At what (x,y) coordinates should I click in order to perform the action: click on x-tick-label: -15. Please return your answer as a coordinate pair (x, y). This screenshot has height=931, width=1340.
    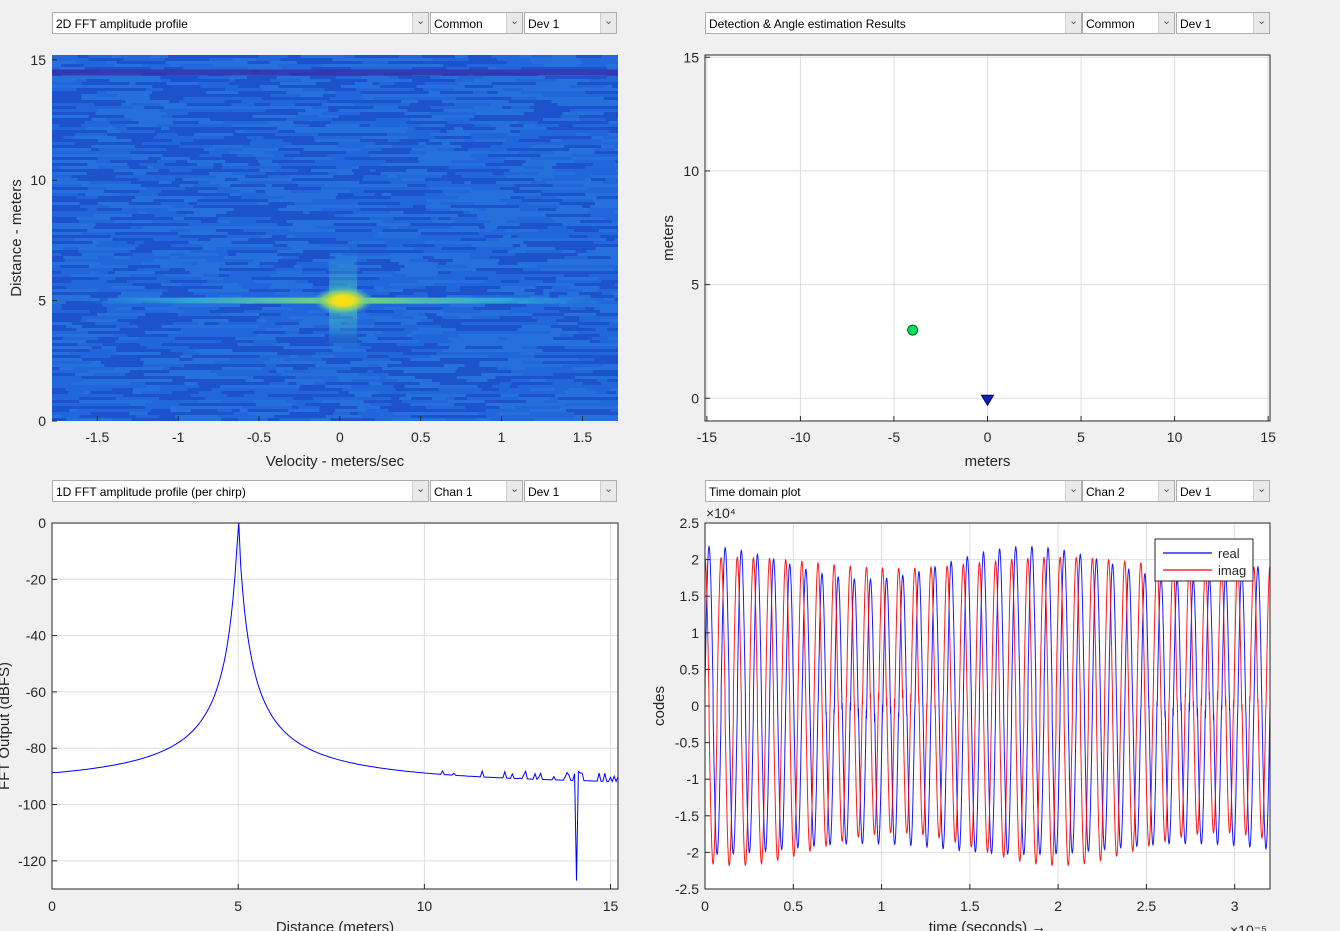
    Looking at the image, I should click on (707, 437).